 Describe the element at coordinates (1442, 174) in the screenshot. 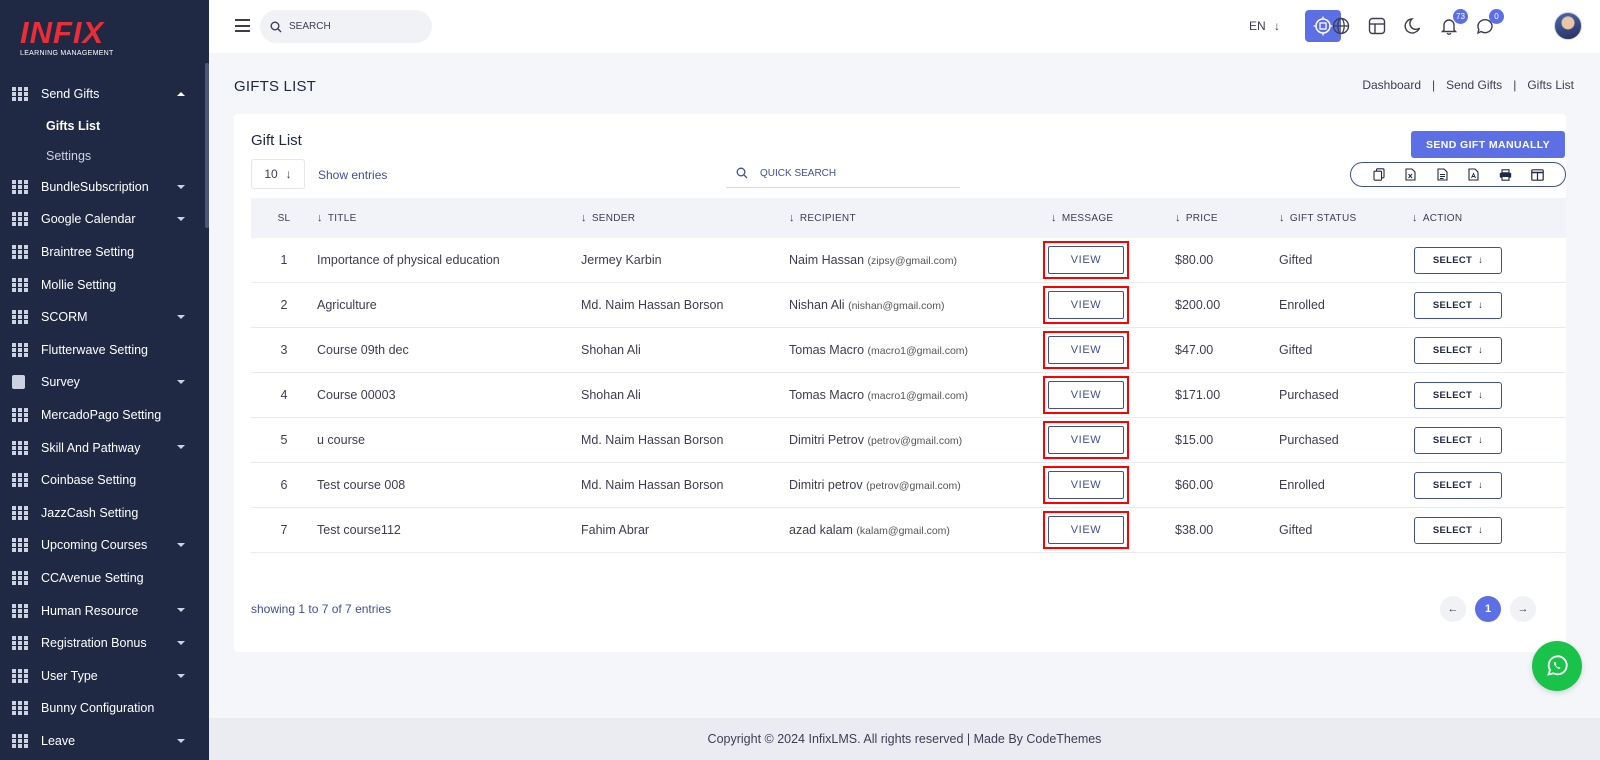

I see `csv-button` at that location.